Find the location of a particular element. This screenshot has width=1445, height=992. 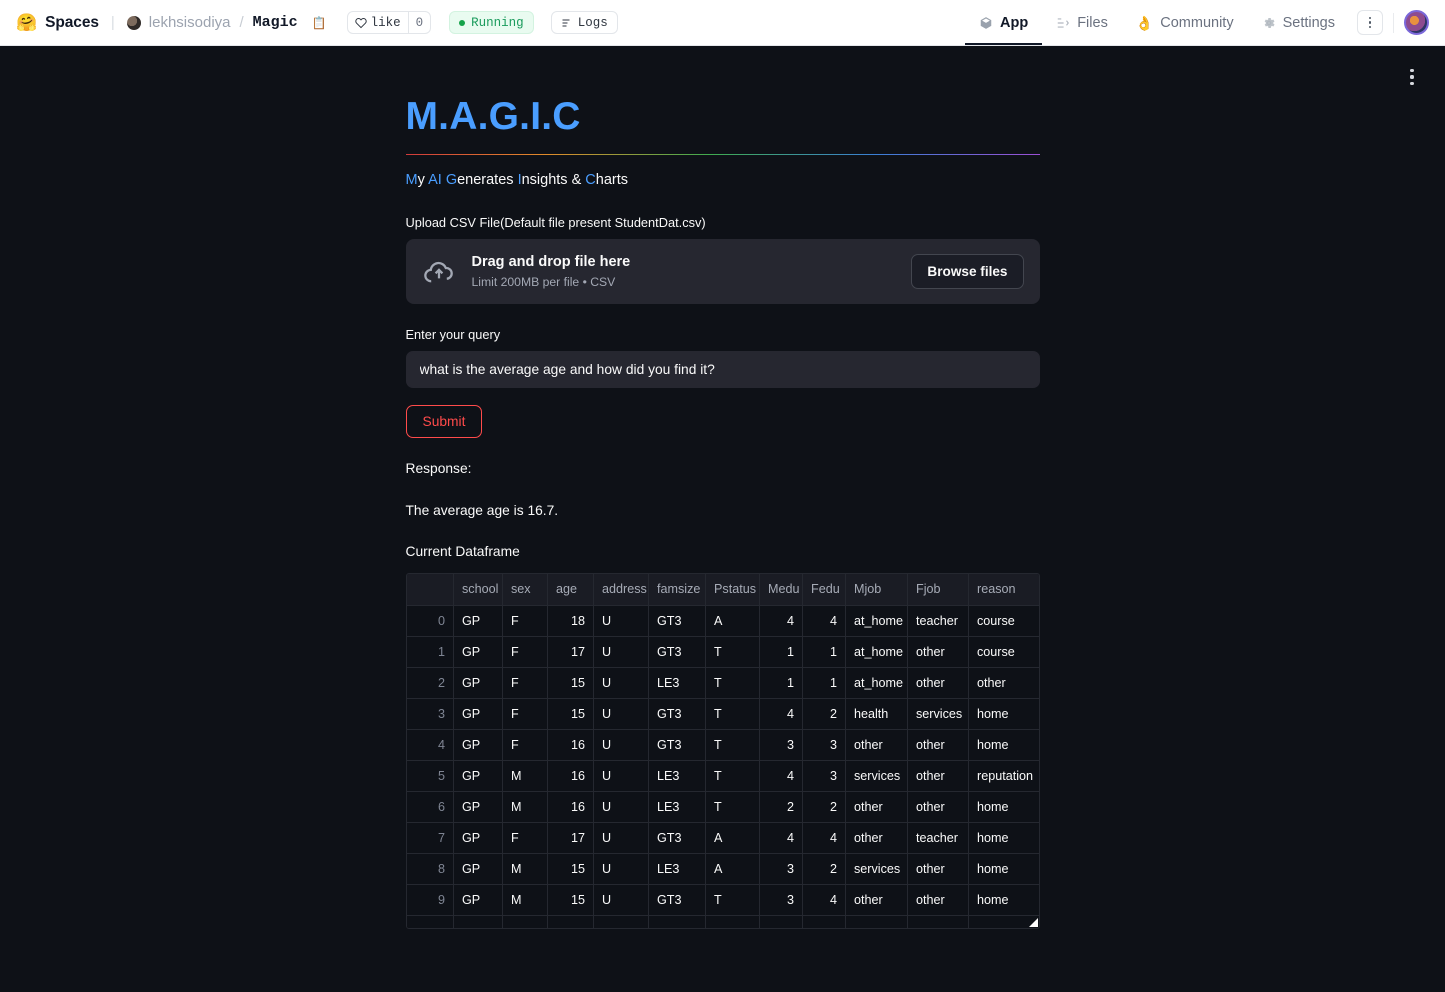

owner-link: lekhsisodiya is located at coordinates (190, 22).